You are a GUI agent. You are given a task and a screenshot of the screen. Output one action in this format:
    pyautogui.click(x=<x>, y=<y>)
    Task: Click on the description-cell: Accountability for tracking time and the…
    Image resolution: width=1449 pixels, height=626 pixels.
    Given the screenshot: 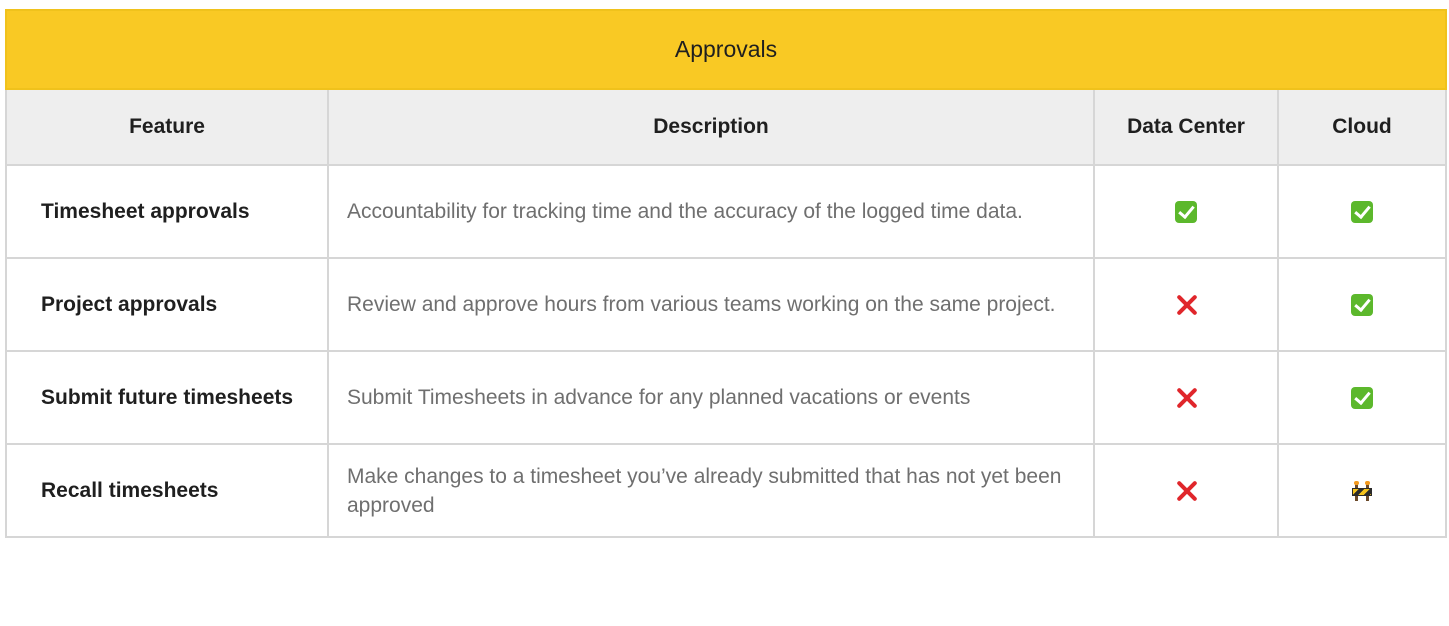 What is the action you would take?
    pyautogui.click(x=711, y=211)
    